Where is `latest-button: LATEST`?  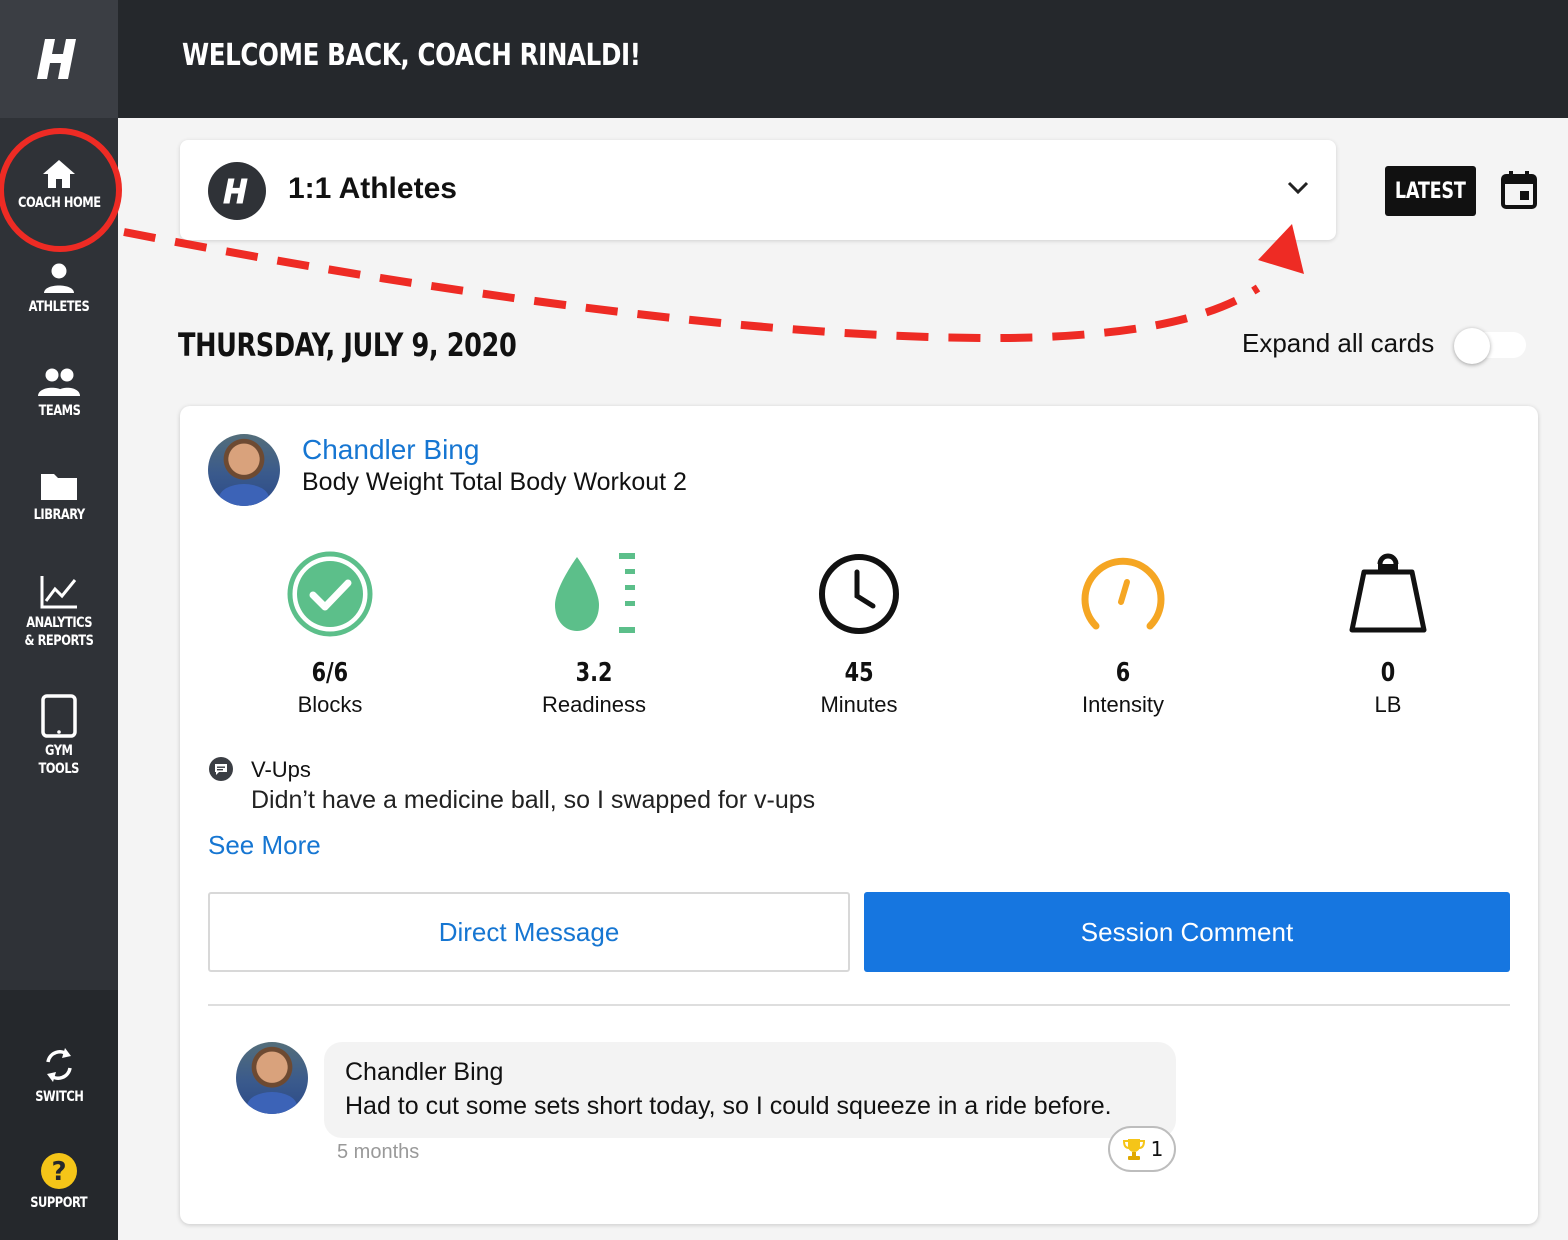 latest-button: LATEST is located at coordinates (1430, 191).